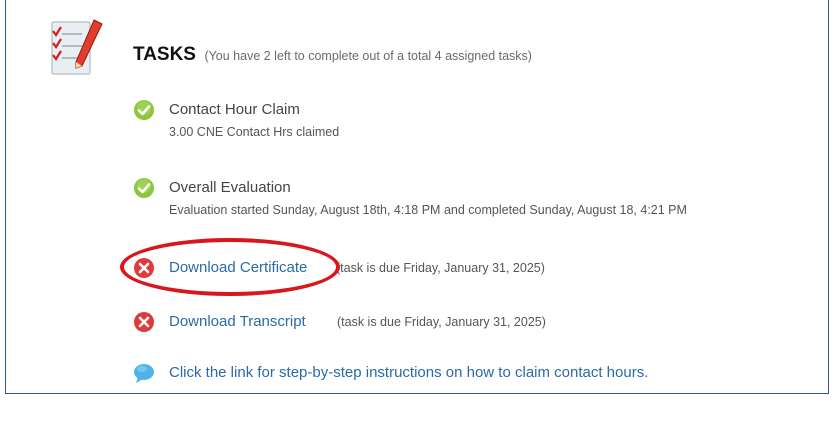 This screenshot has width=836, height=423. Describe the element at coordinates (77, 47) in the screenshot. I see `clipboard-checklist-icon` at that location.